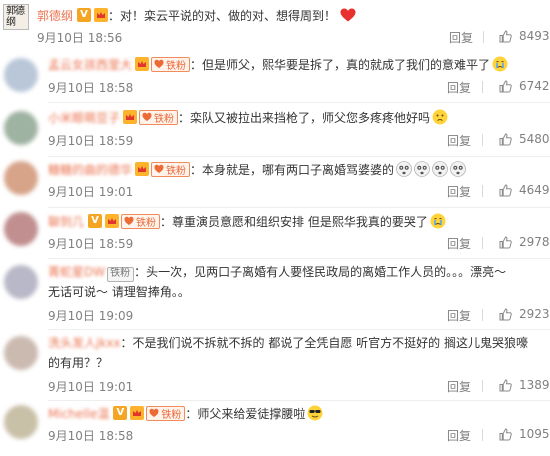  Describe the element at coordinates (299, 435) in the screenshot. I see `comment-meta: 9月10日 18:58 回复 1095` at that location.